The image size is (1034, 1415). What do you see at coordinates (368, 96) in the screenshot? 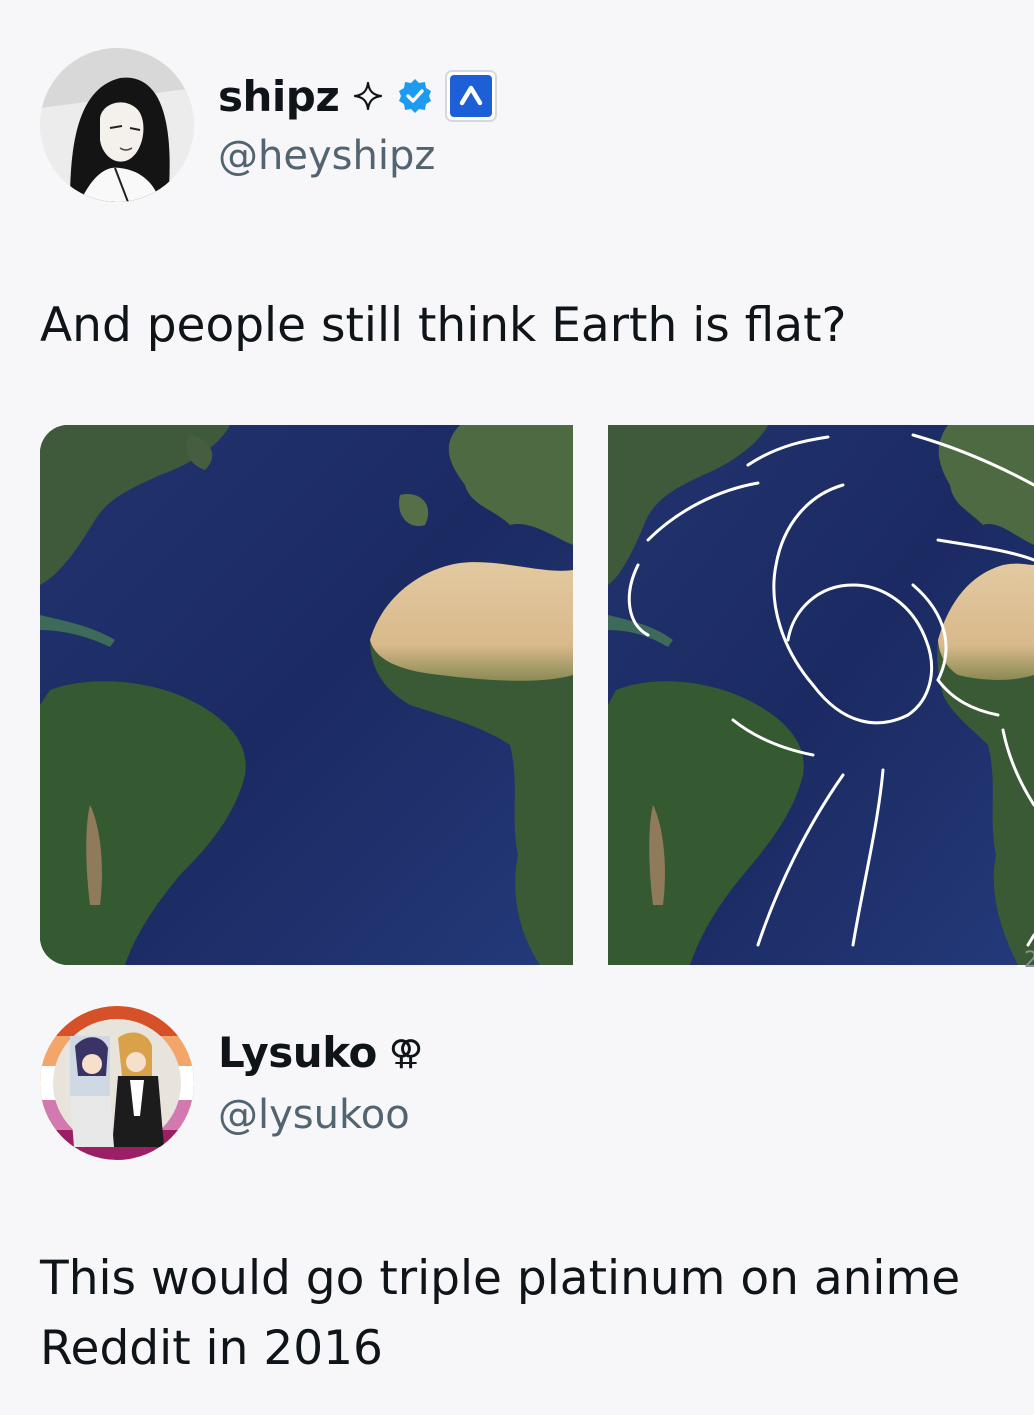
I see `sparkle-icon` at bounding box center [368, 96].